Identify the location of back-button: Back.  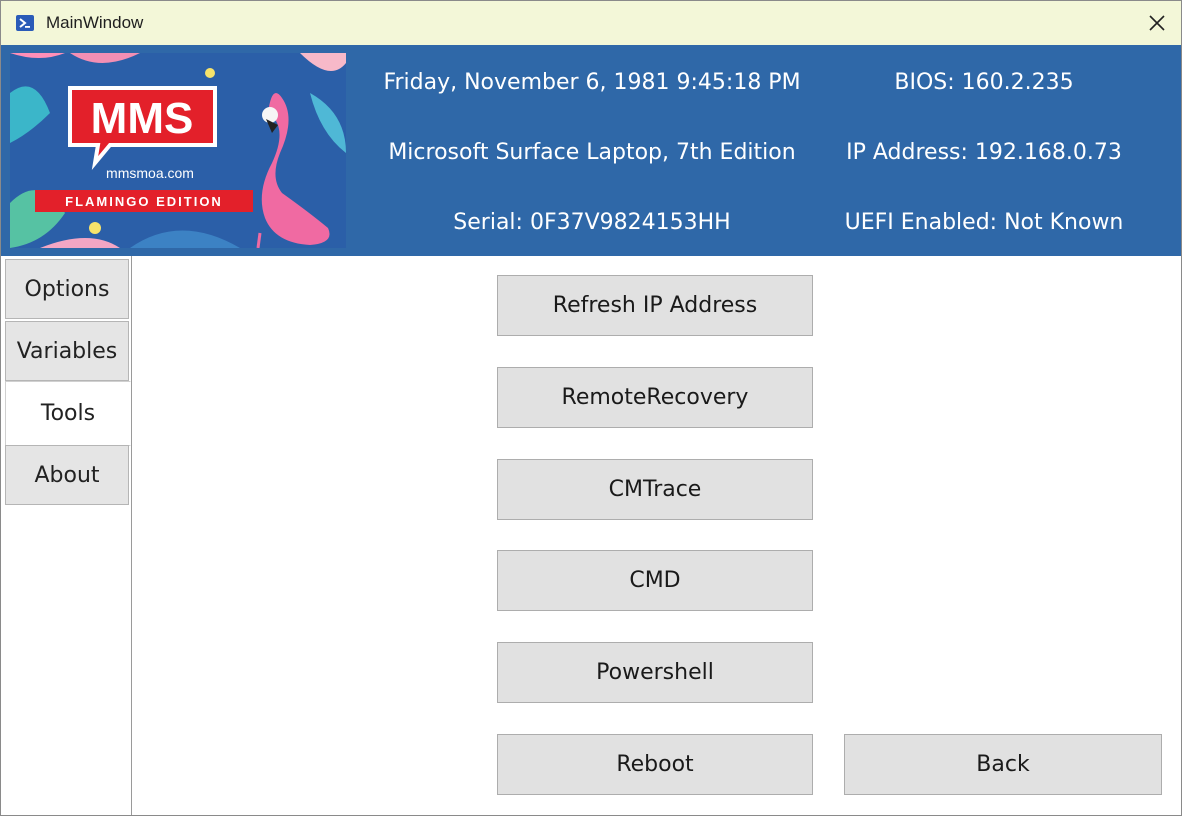
(1003, 764).